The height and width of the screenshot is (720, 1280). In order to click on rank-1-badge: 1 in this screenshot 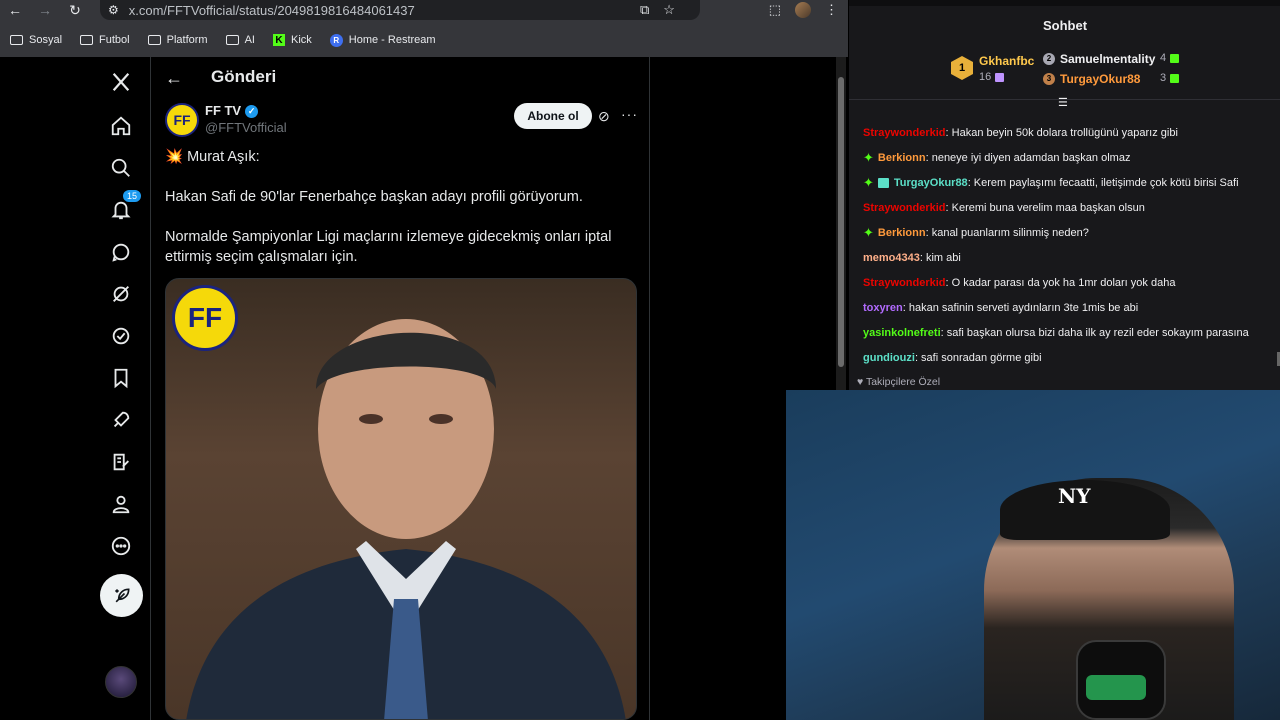, I will do `click(962, 68)`.